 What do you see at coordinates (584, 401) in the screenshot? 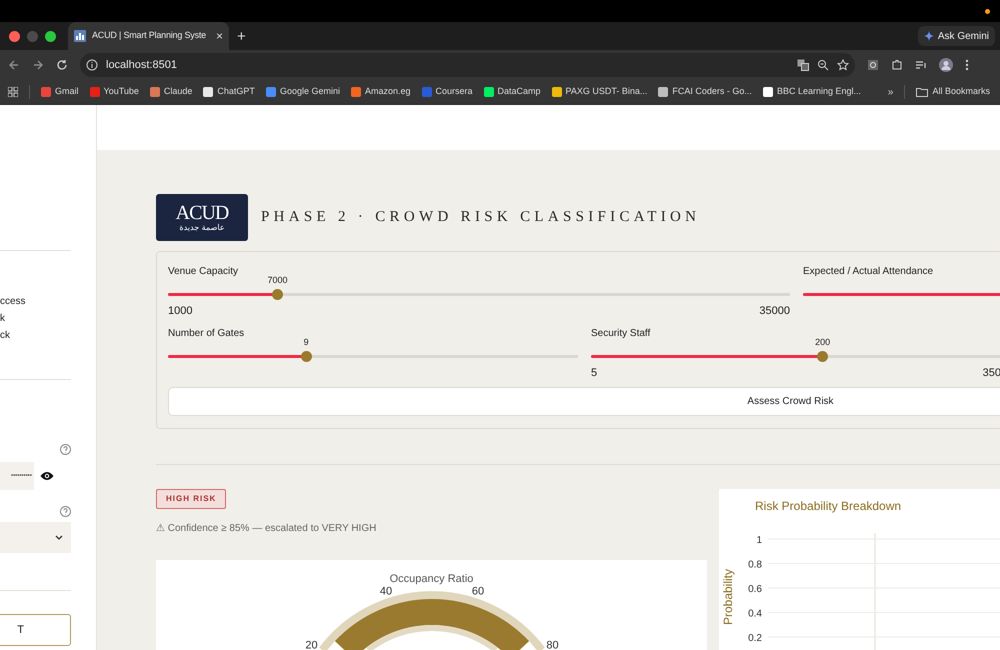
I see `assess-button: Assess Crowd Risk` at bounding box center [584, 401].